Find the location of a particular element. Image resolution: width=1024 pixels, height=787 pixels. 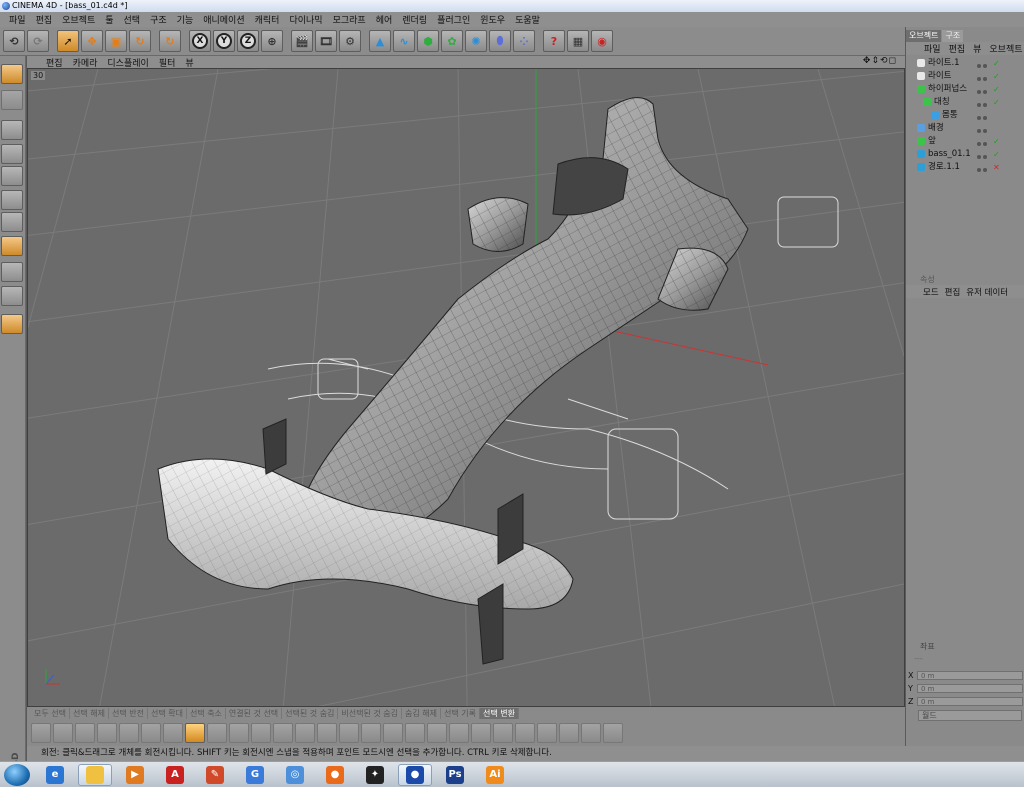

taskbar-photoshop: Ps is located at coordinates (455, 775).